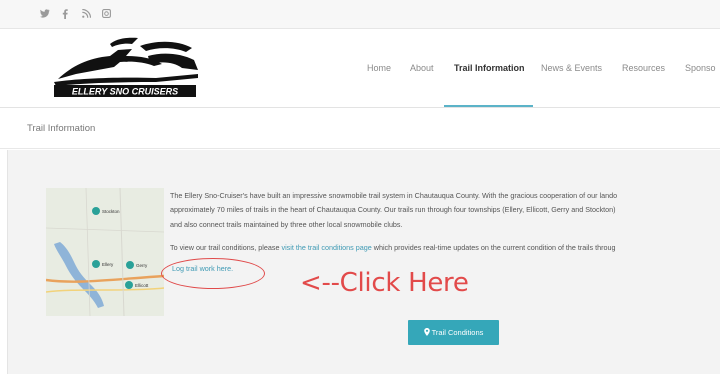  I want to click on trail-conditions-button: Trail Conditions, so click(453, 332).